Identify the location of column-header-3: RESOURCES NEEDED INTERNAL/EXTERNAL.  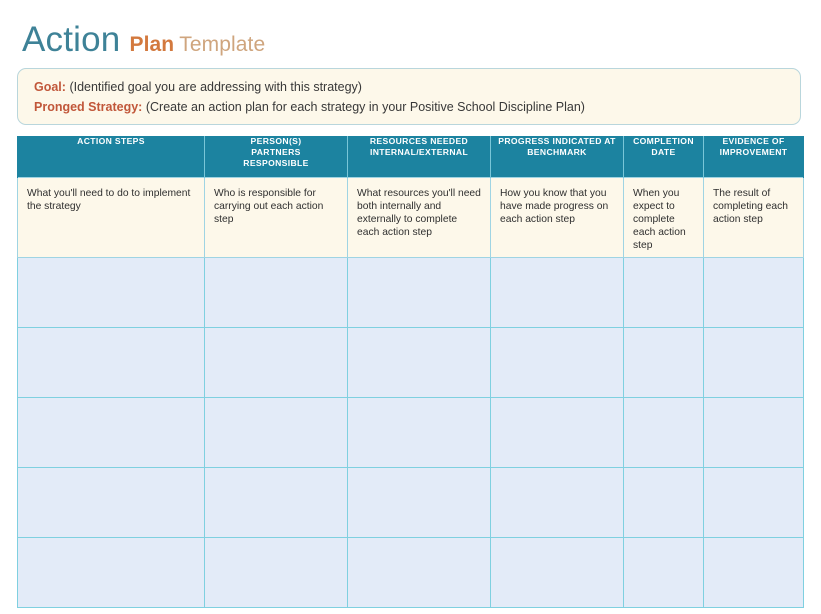
(419, 156).